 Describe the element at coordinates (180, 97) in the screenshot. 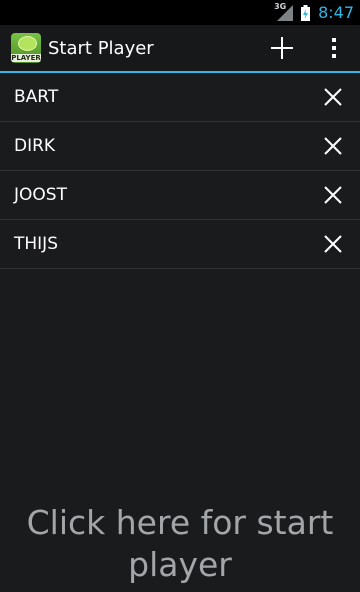

I see `list-item: BART` at that location.